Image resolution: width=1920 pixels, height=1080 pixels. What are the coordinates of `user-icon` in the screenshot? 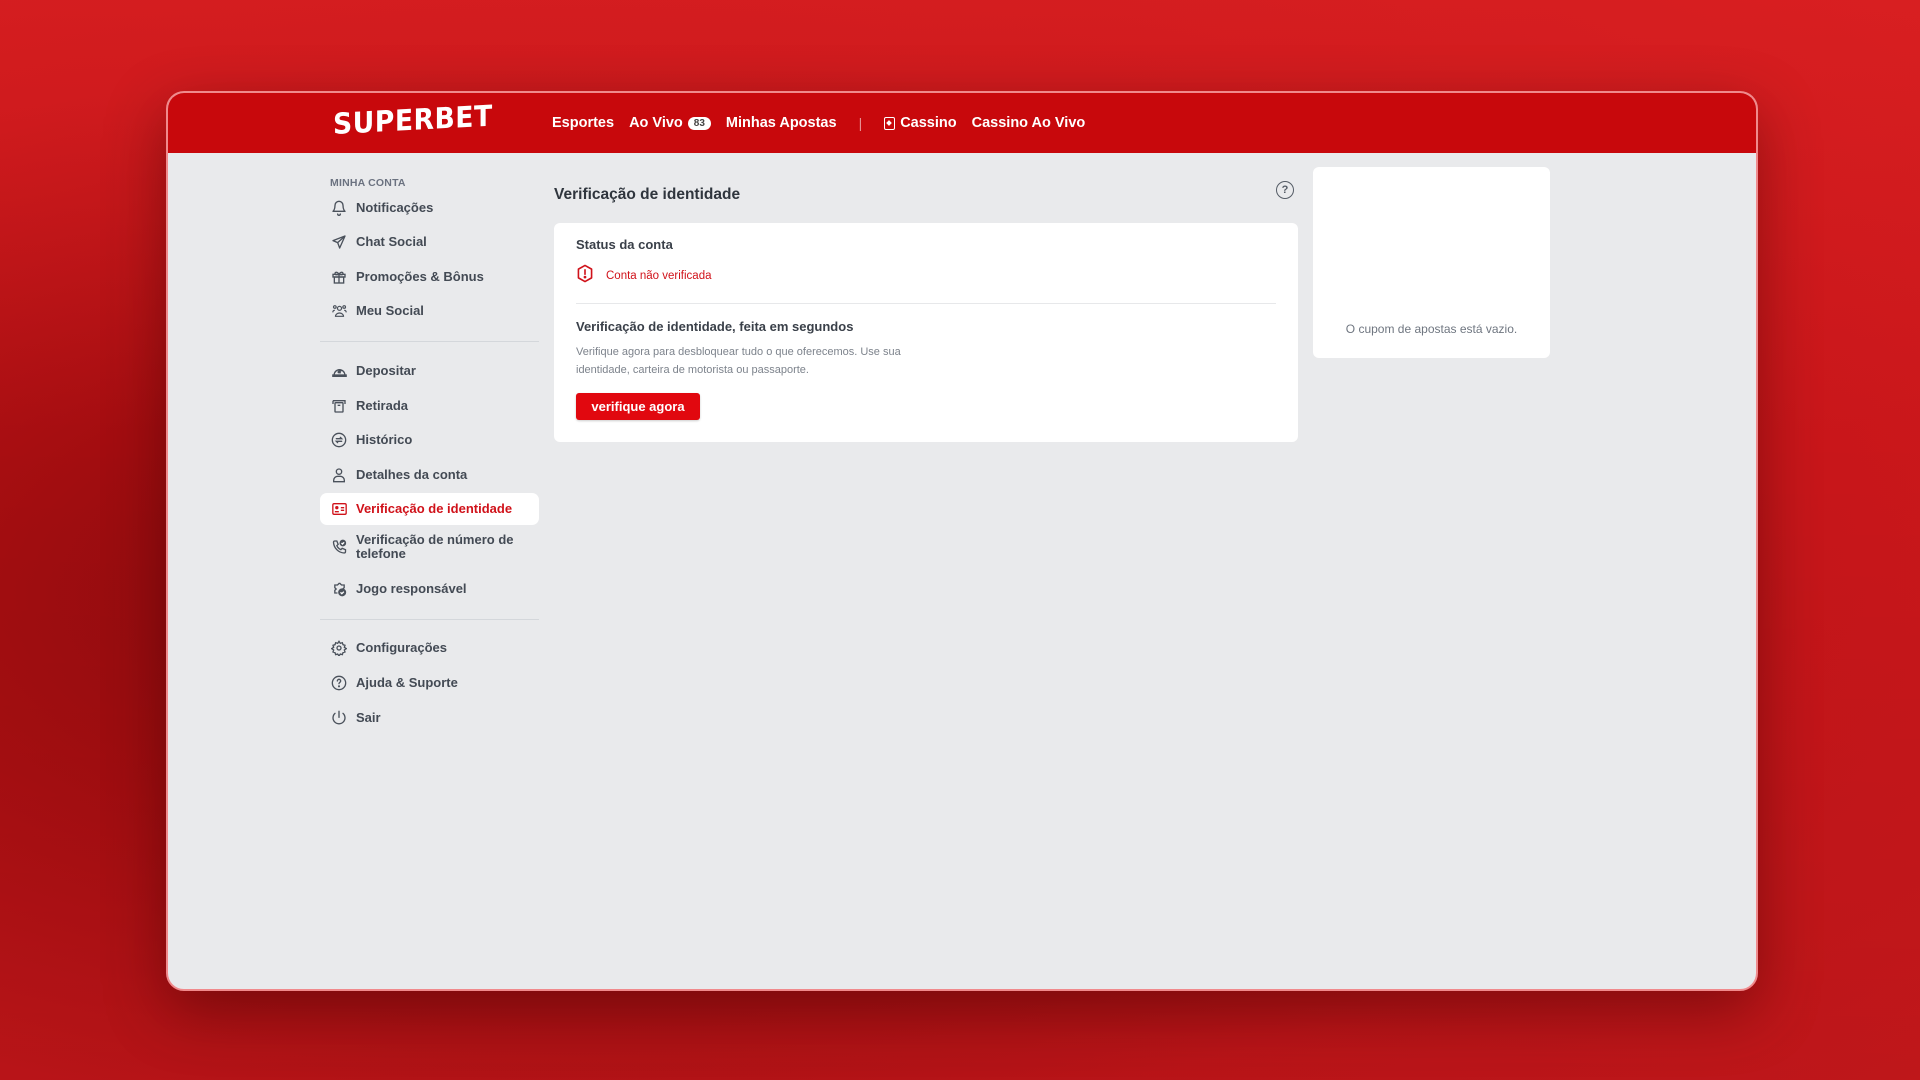 It's located at (339, 475).